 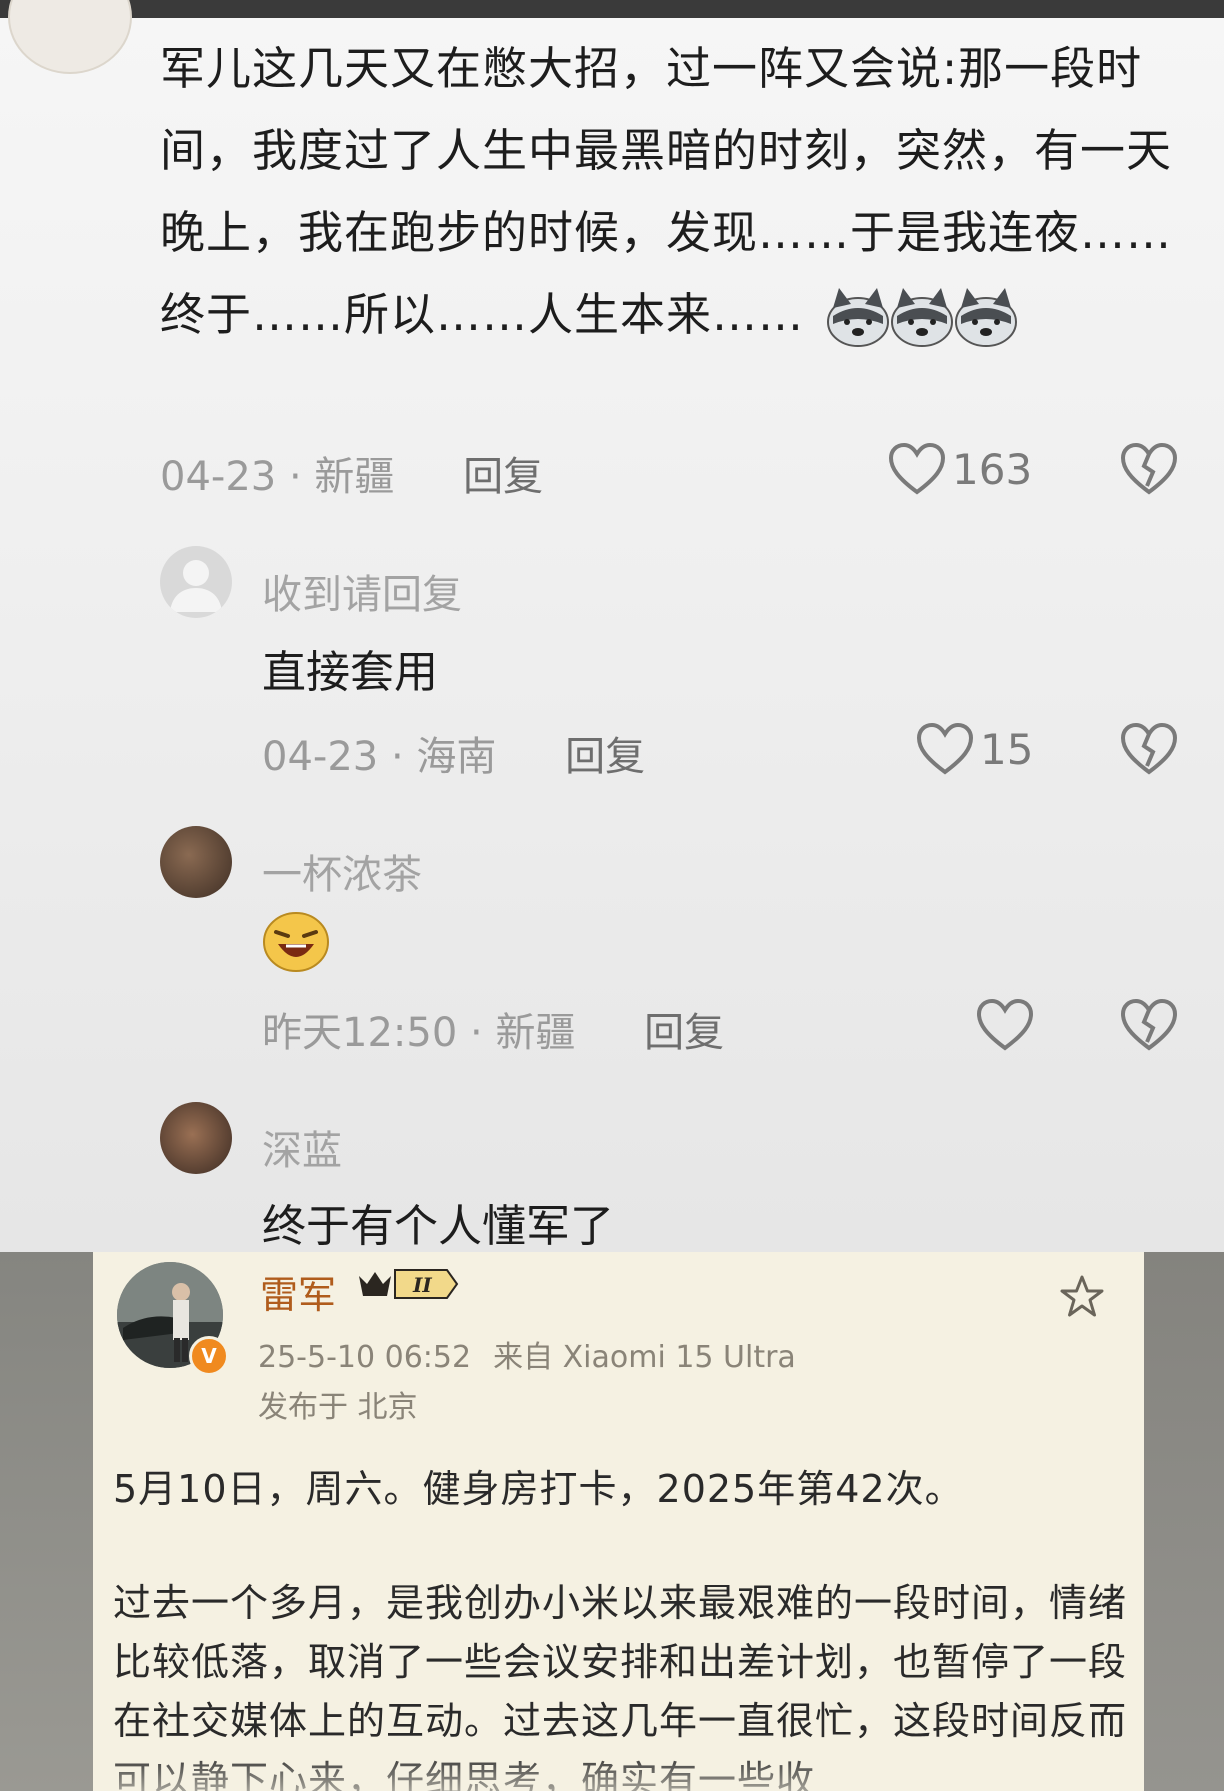 What do you see at coordinates (1184, 1521) in the screenshot?
I see `background-right` at bounding box center [1184, 1521].